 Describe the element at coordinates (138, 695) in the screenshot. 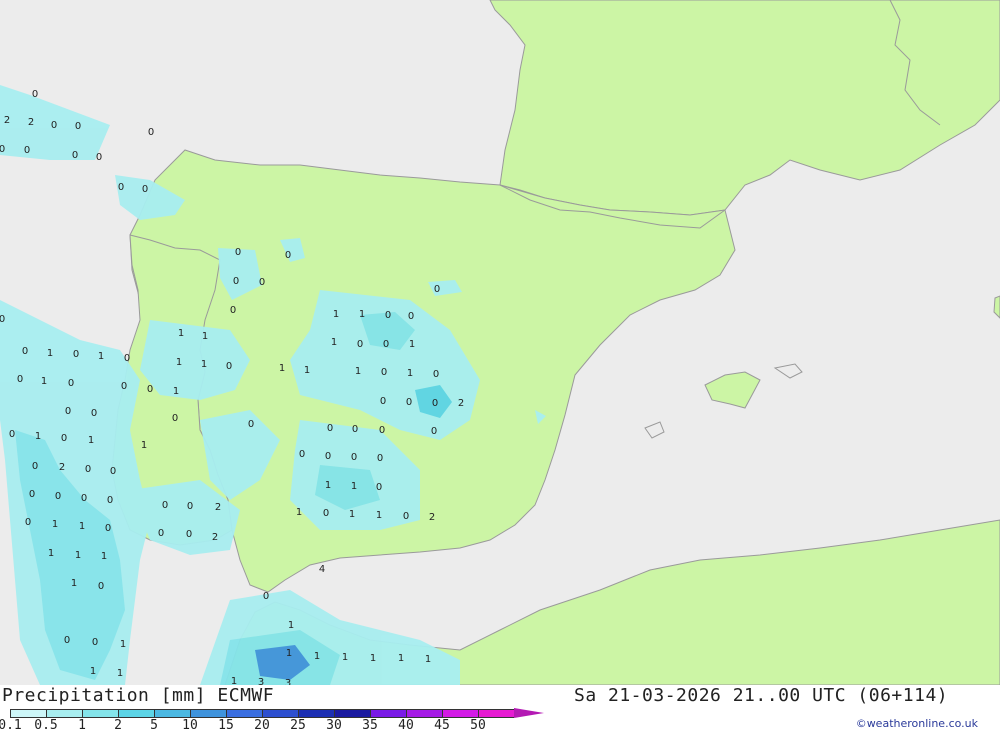

I see `map-title: Precipitation [mm] ECMWF` at that location.